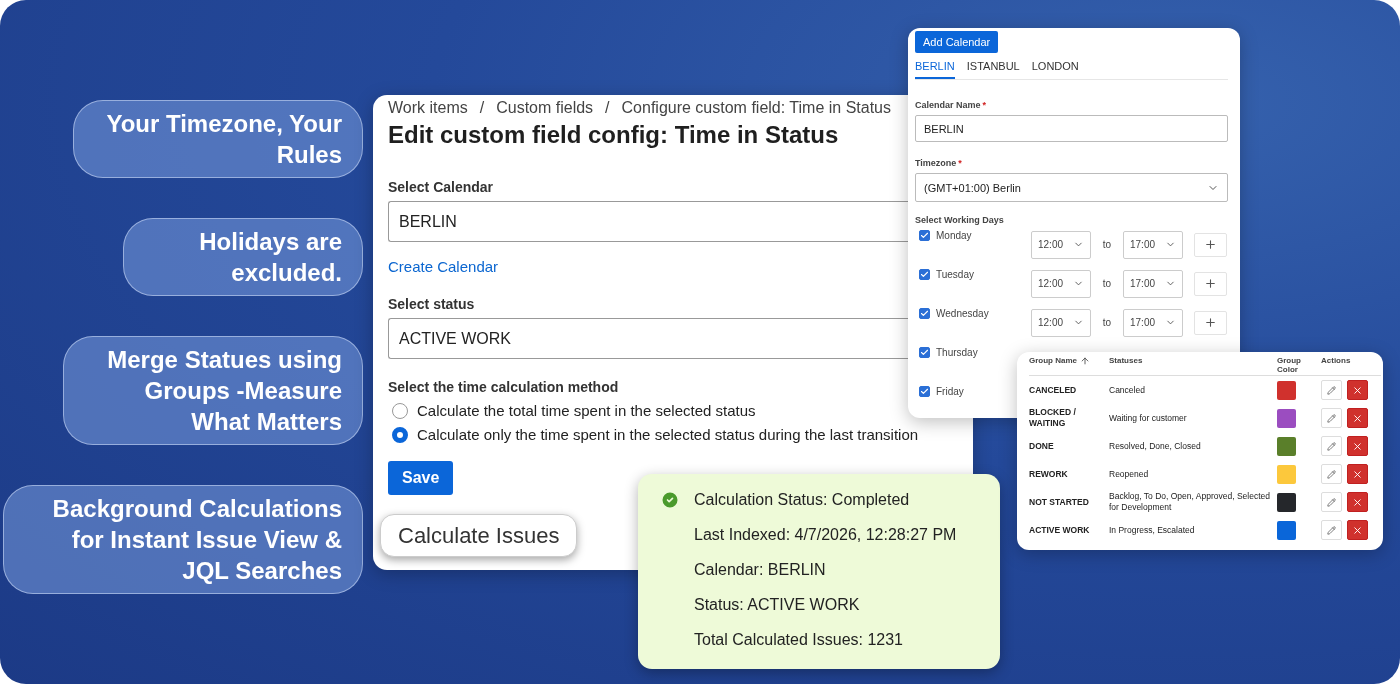 This screenshot has height=684, width=1400. I want to click on feature-callout: Holidays are excluded., so click(243, 257).